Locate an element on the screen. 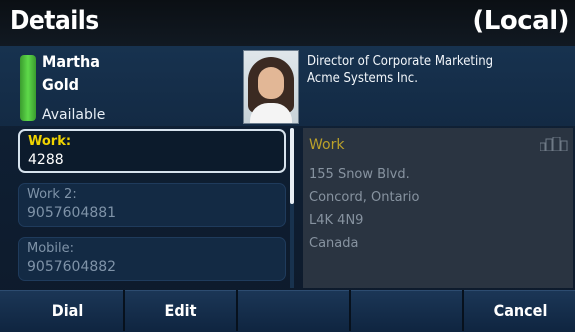 The height and width of the screenshot is (332, 575). number-label: Work: is located at coordinates (50, 141).